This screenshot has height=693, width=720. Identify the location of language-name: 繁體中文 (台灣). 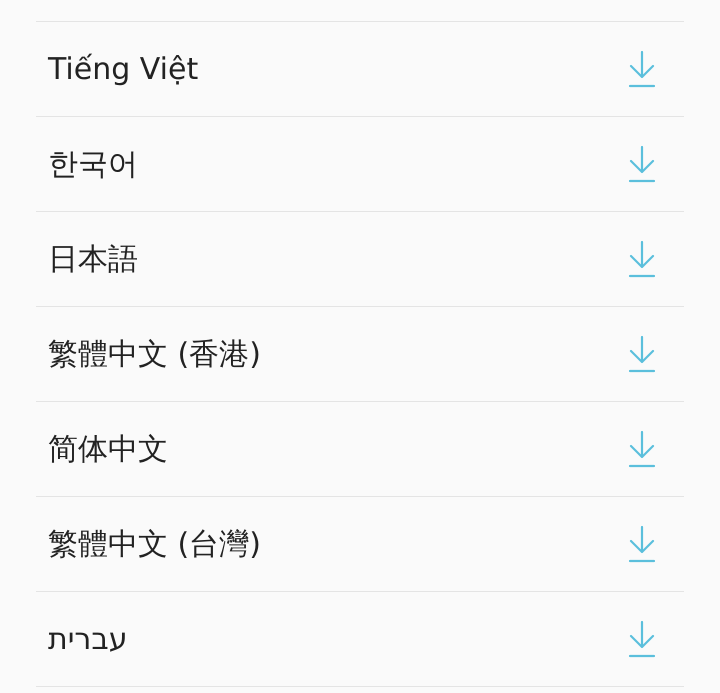
(154, 545).